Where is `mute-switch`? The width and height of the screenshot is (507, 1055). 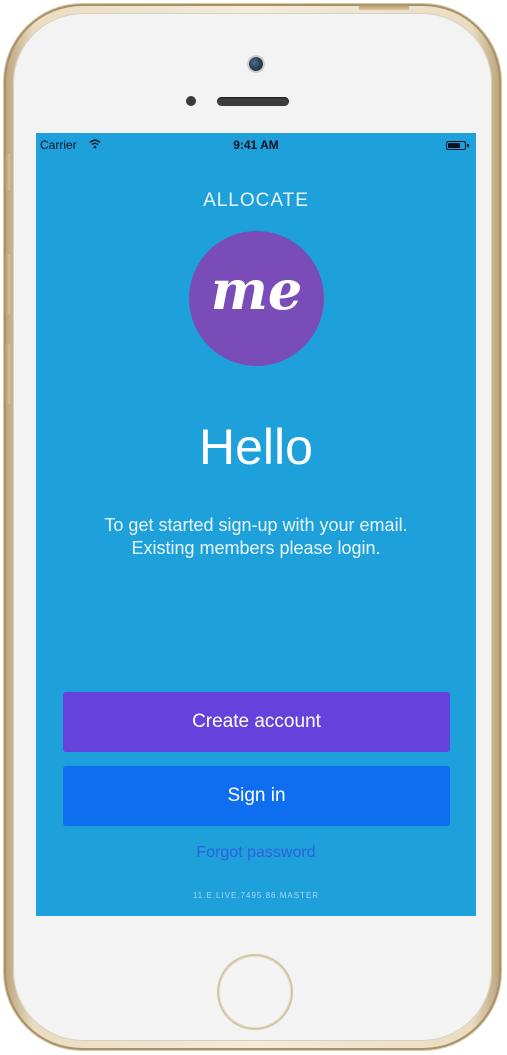
mute-switch is located at coordinates (7, 172).